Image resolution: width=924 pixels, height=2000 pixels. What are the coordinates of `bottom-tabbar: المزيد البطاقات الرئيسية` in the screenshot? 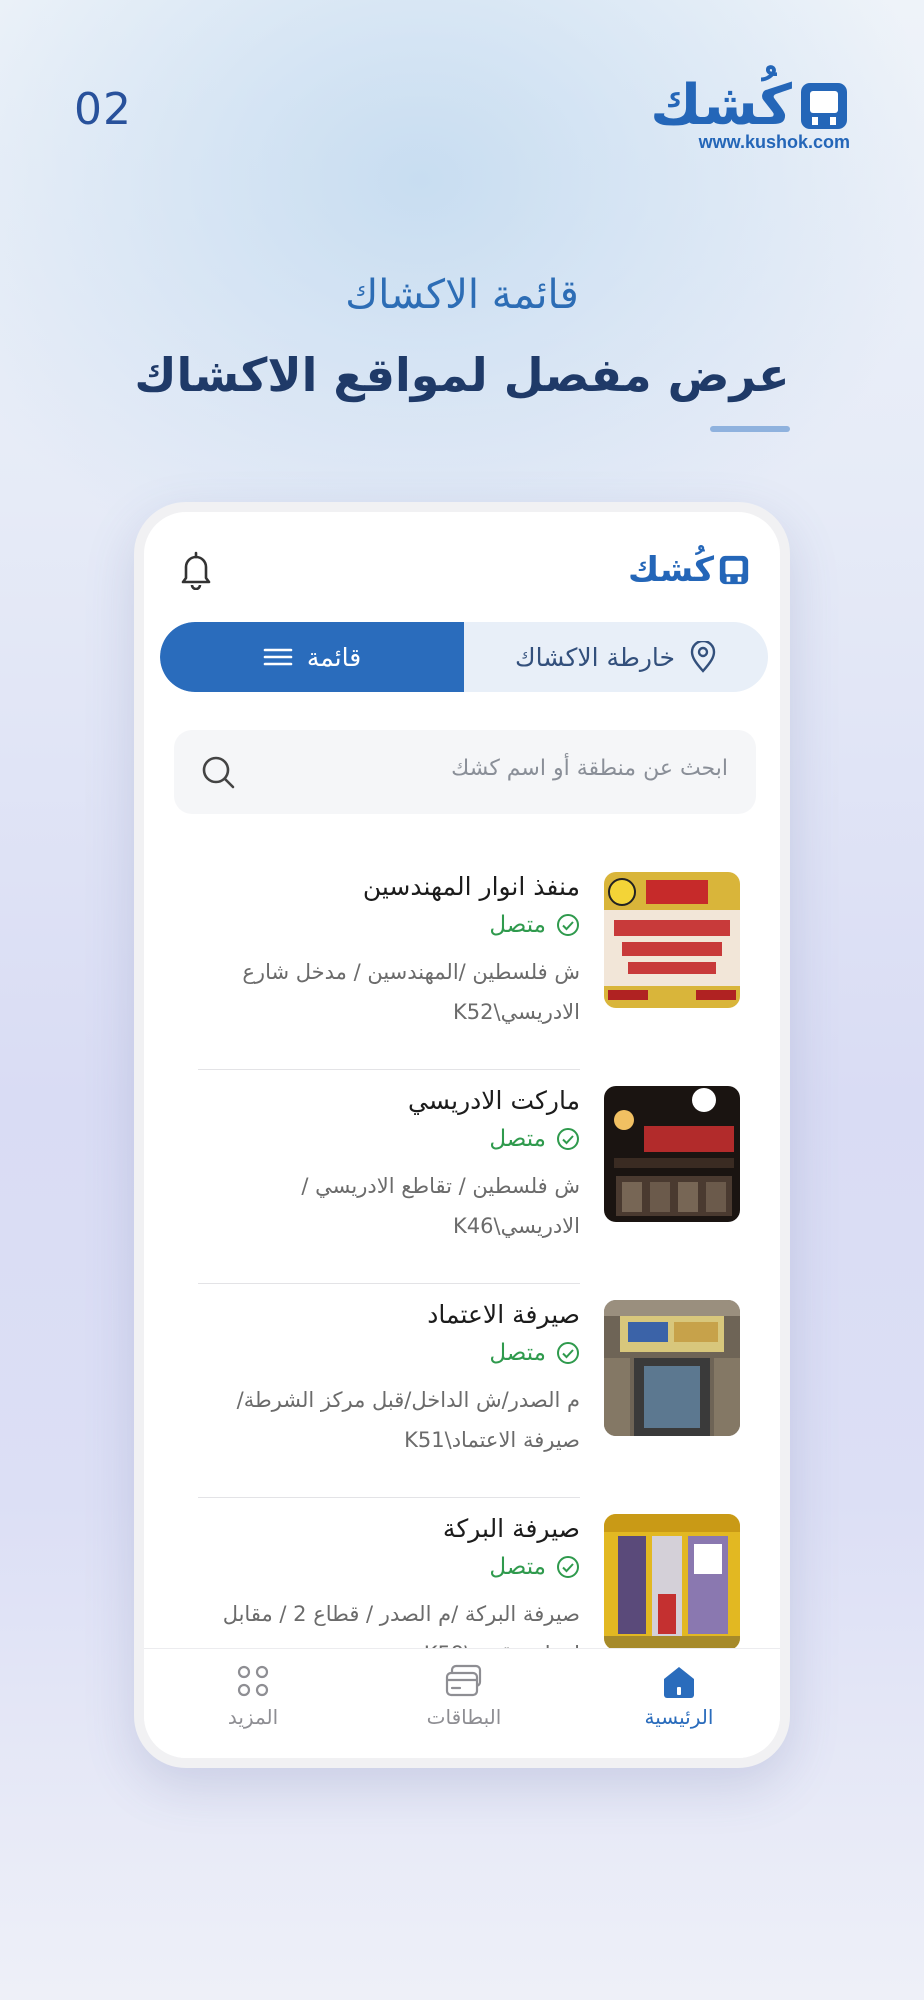 It's located at (462, 1703).